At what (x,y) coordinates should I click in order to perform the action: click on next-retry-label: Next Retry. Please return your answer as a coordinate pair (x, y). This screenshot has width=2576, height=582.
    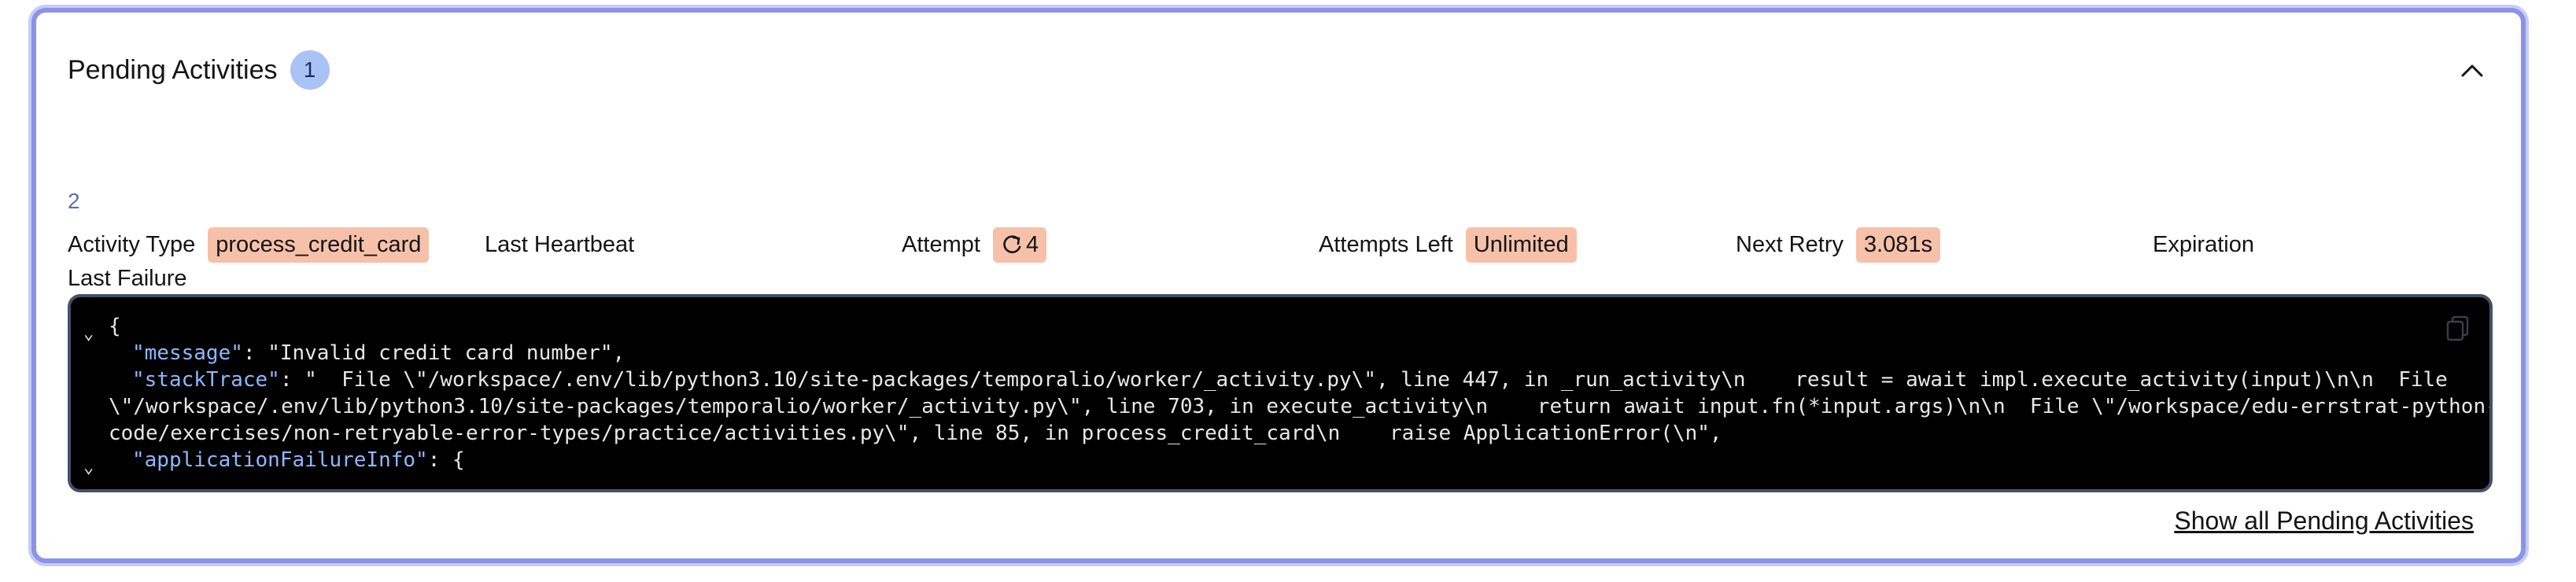
    Looking at the image, I should click on (1790, 244).